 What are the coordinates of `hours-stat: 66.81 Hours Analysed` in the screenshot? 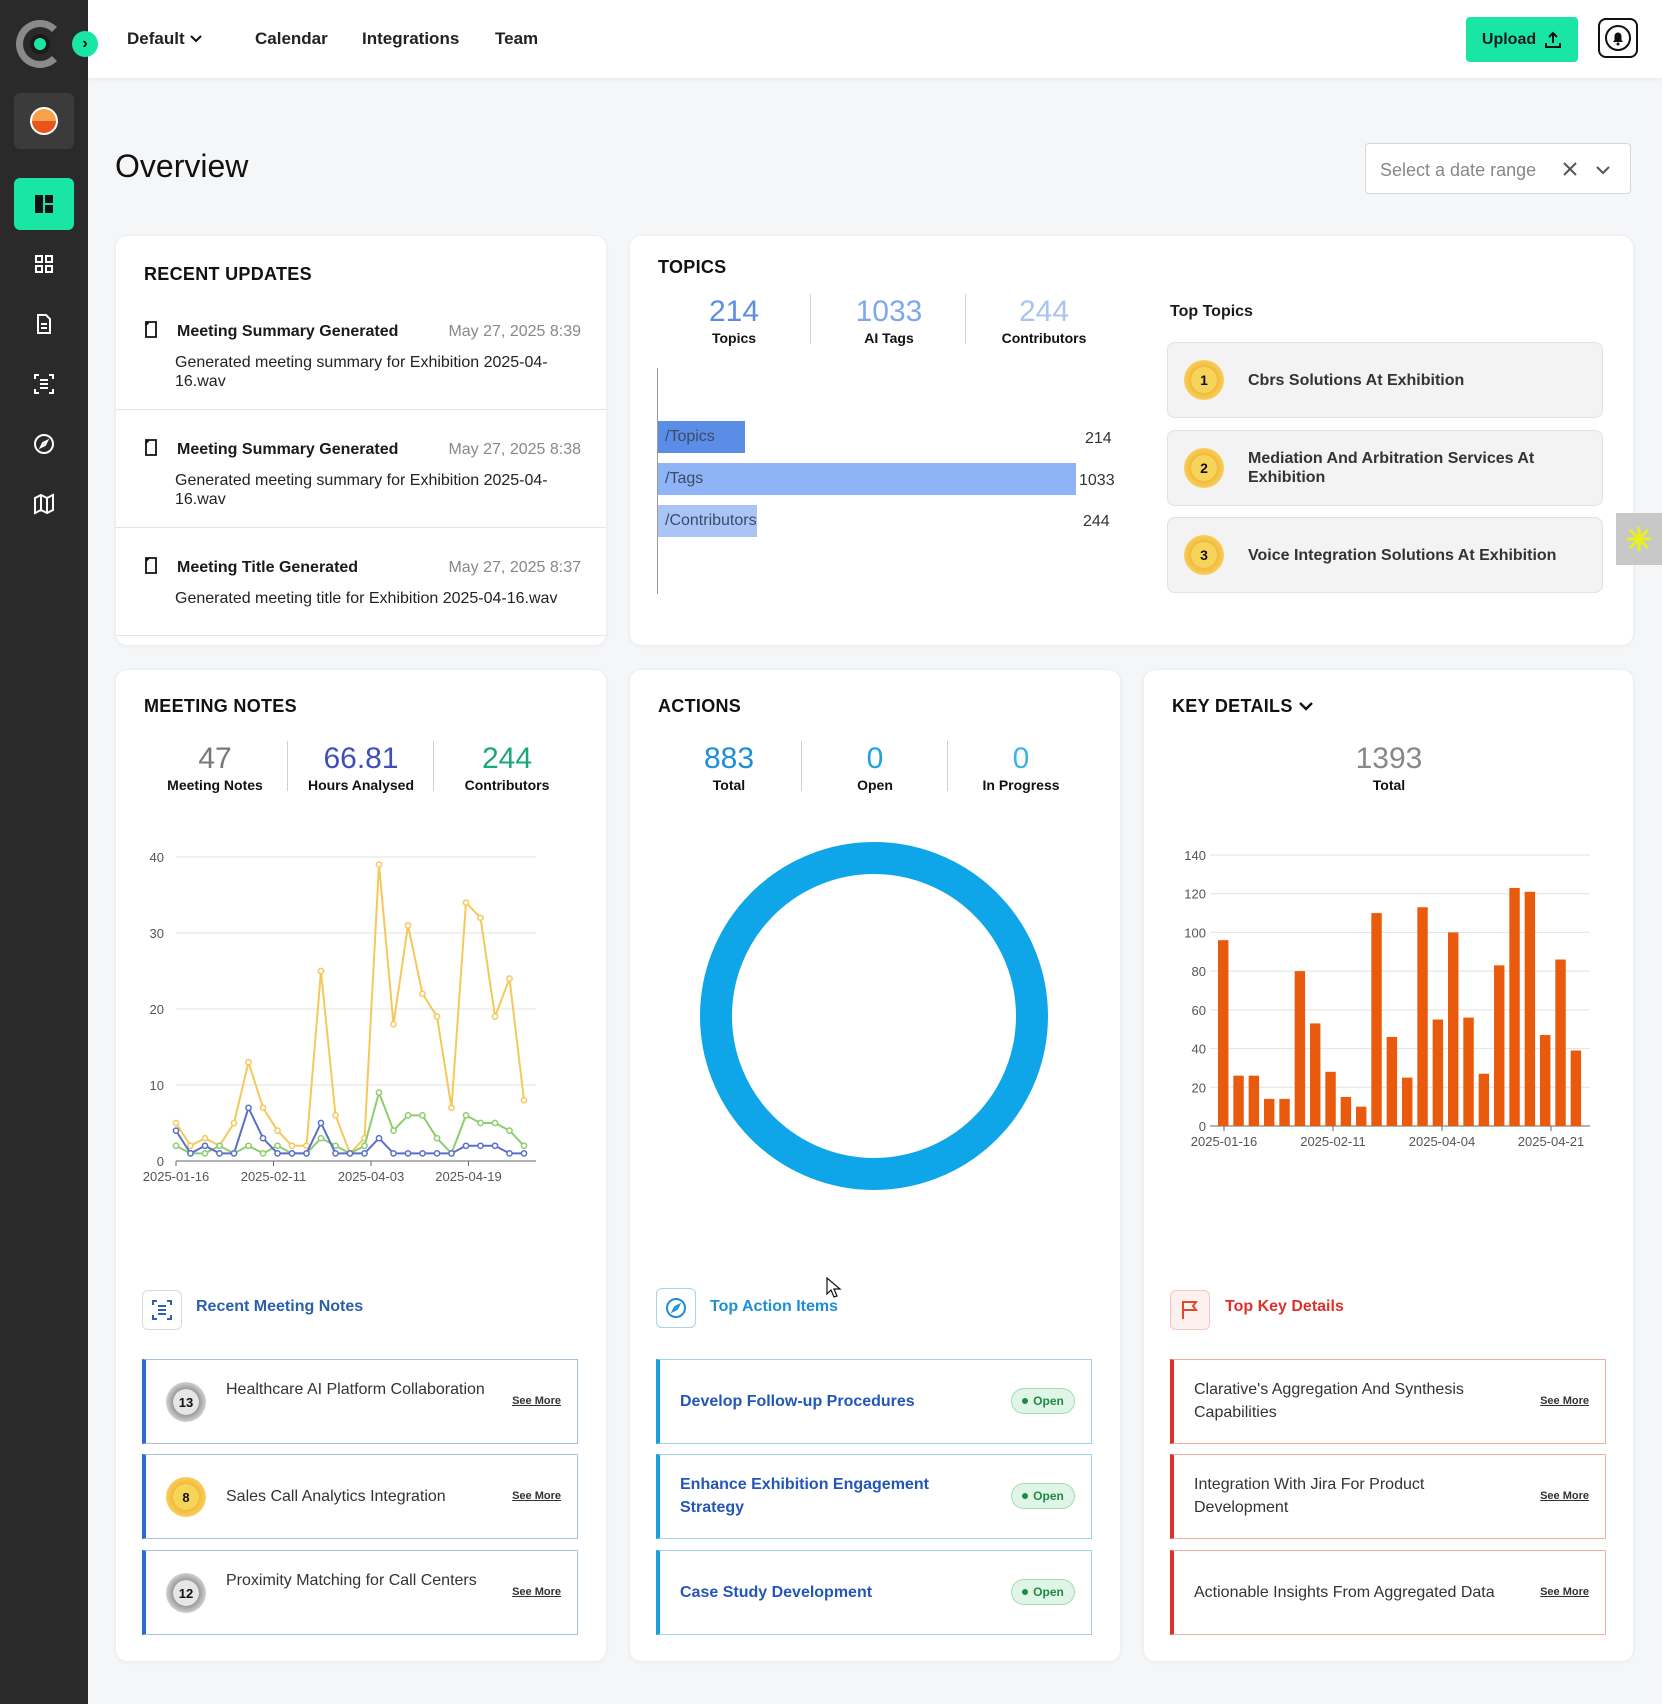 It's located at (361, 768).